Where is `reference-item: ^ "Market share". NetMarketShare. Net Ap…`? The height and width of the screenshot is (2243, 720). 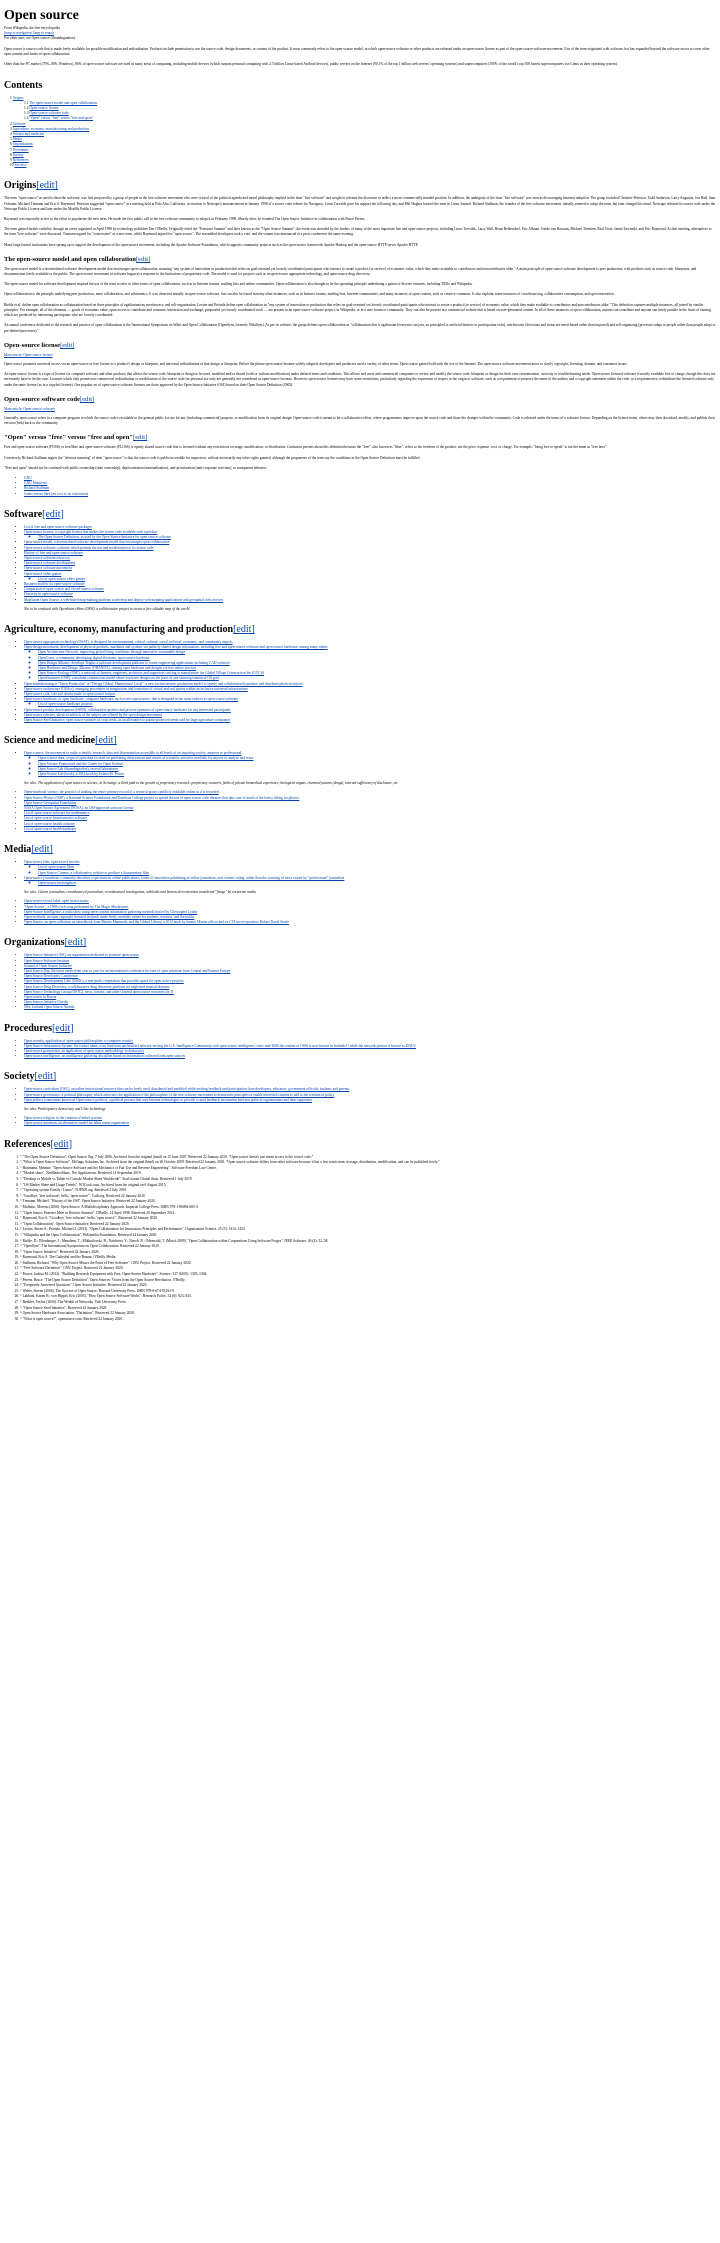 reference-item: ^ "Market share". NetMarketShare. Net Ap… is located at coordinates (368, 1173).